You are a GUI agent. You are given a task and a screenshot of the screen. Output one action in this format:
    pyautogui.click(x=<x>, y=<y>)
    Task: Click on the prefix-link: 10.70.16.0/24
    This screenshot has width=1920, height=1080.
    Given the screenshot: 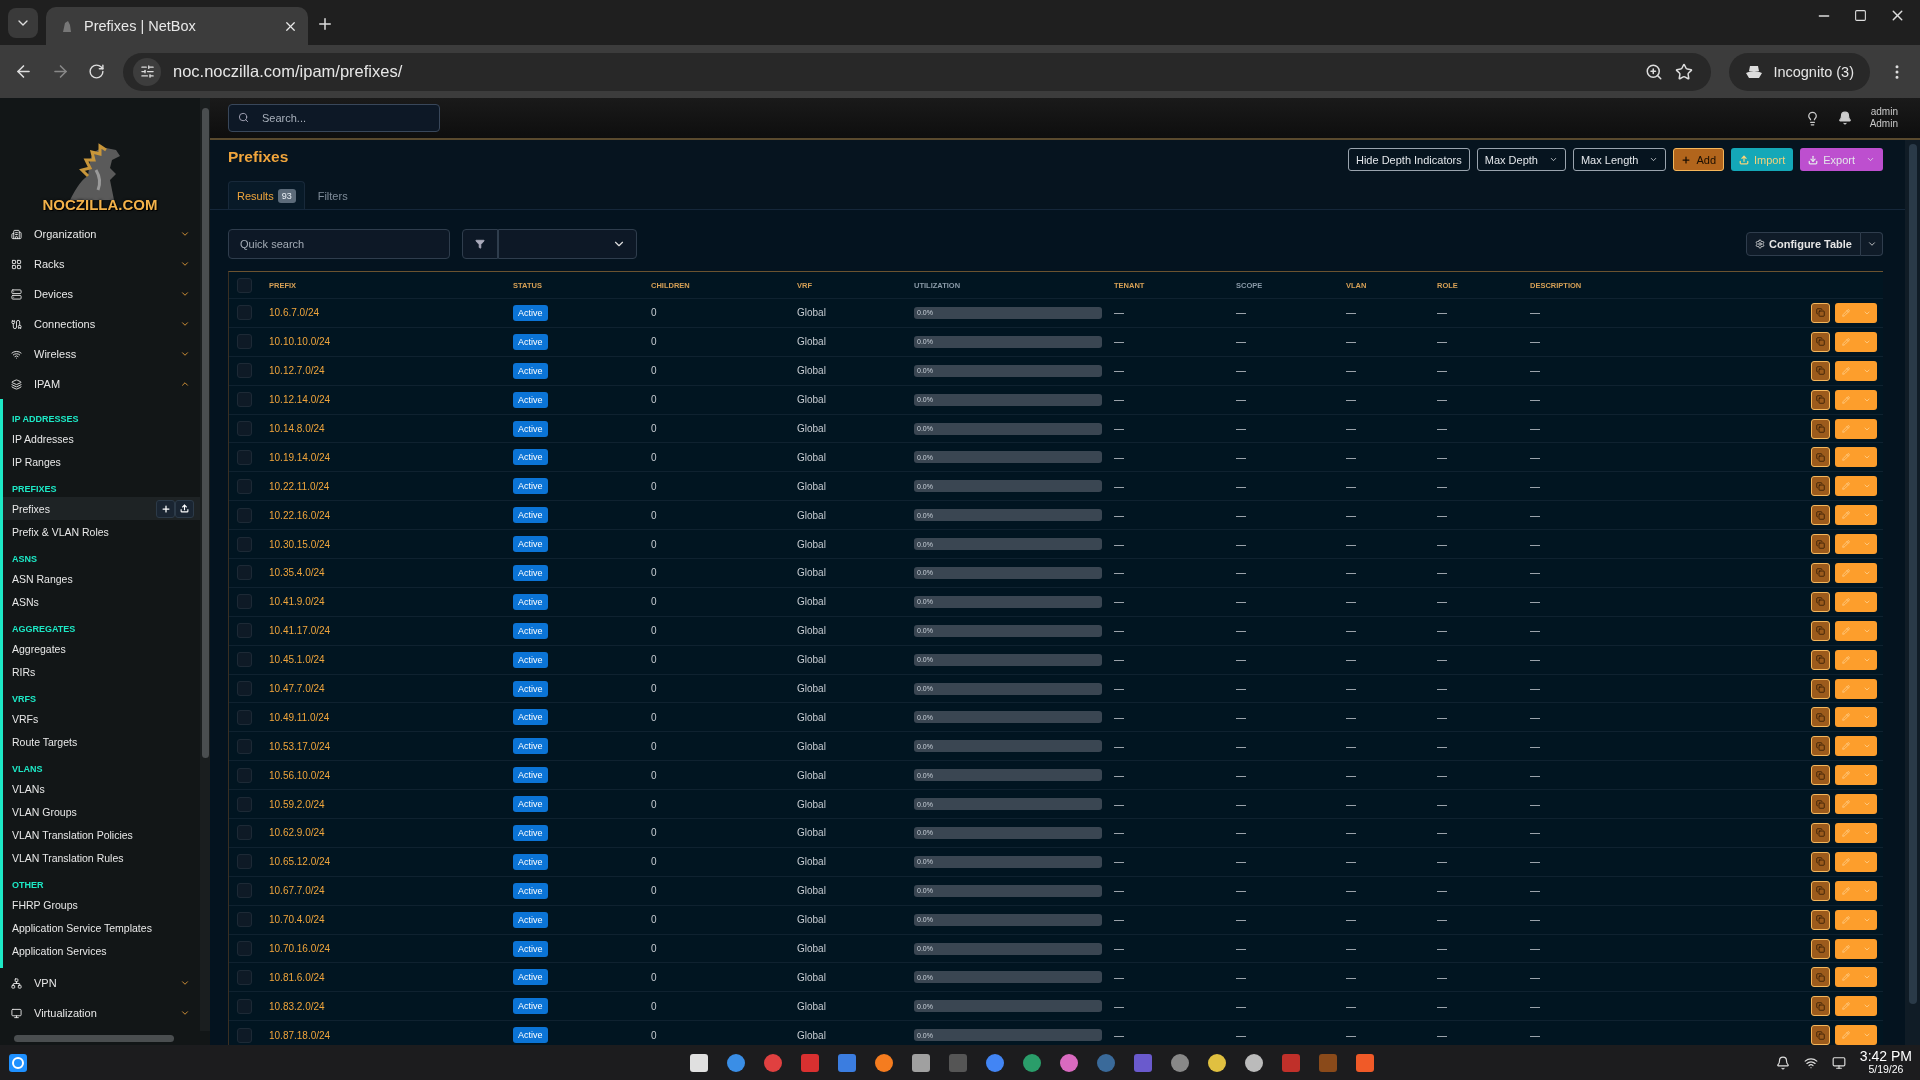 What is the action you would take?
    pyautogui.click(x=300, y=949)
    